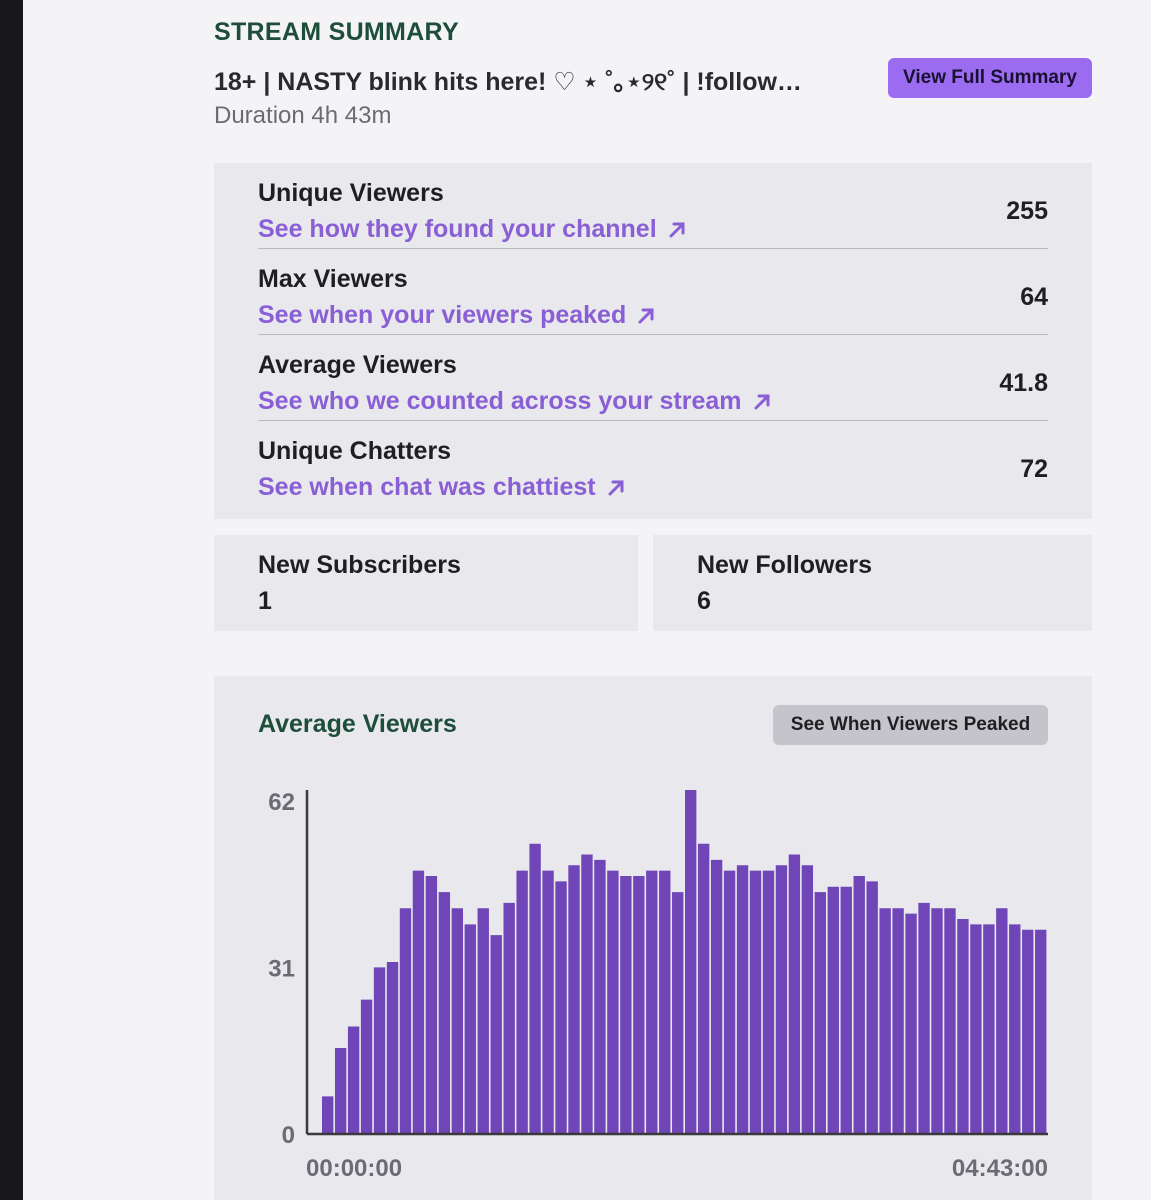  Describe the element at coordinates (990, 78) in the screenshot. I see `view-full-summary-button: View Full Summary` at that location.